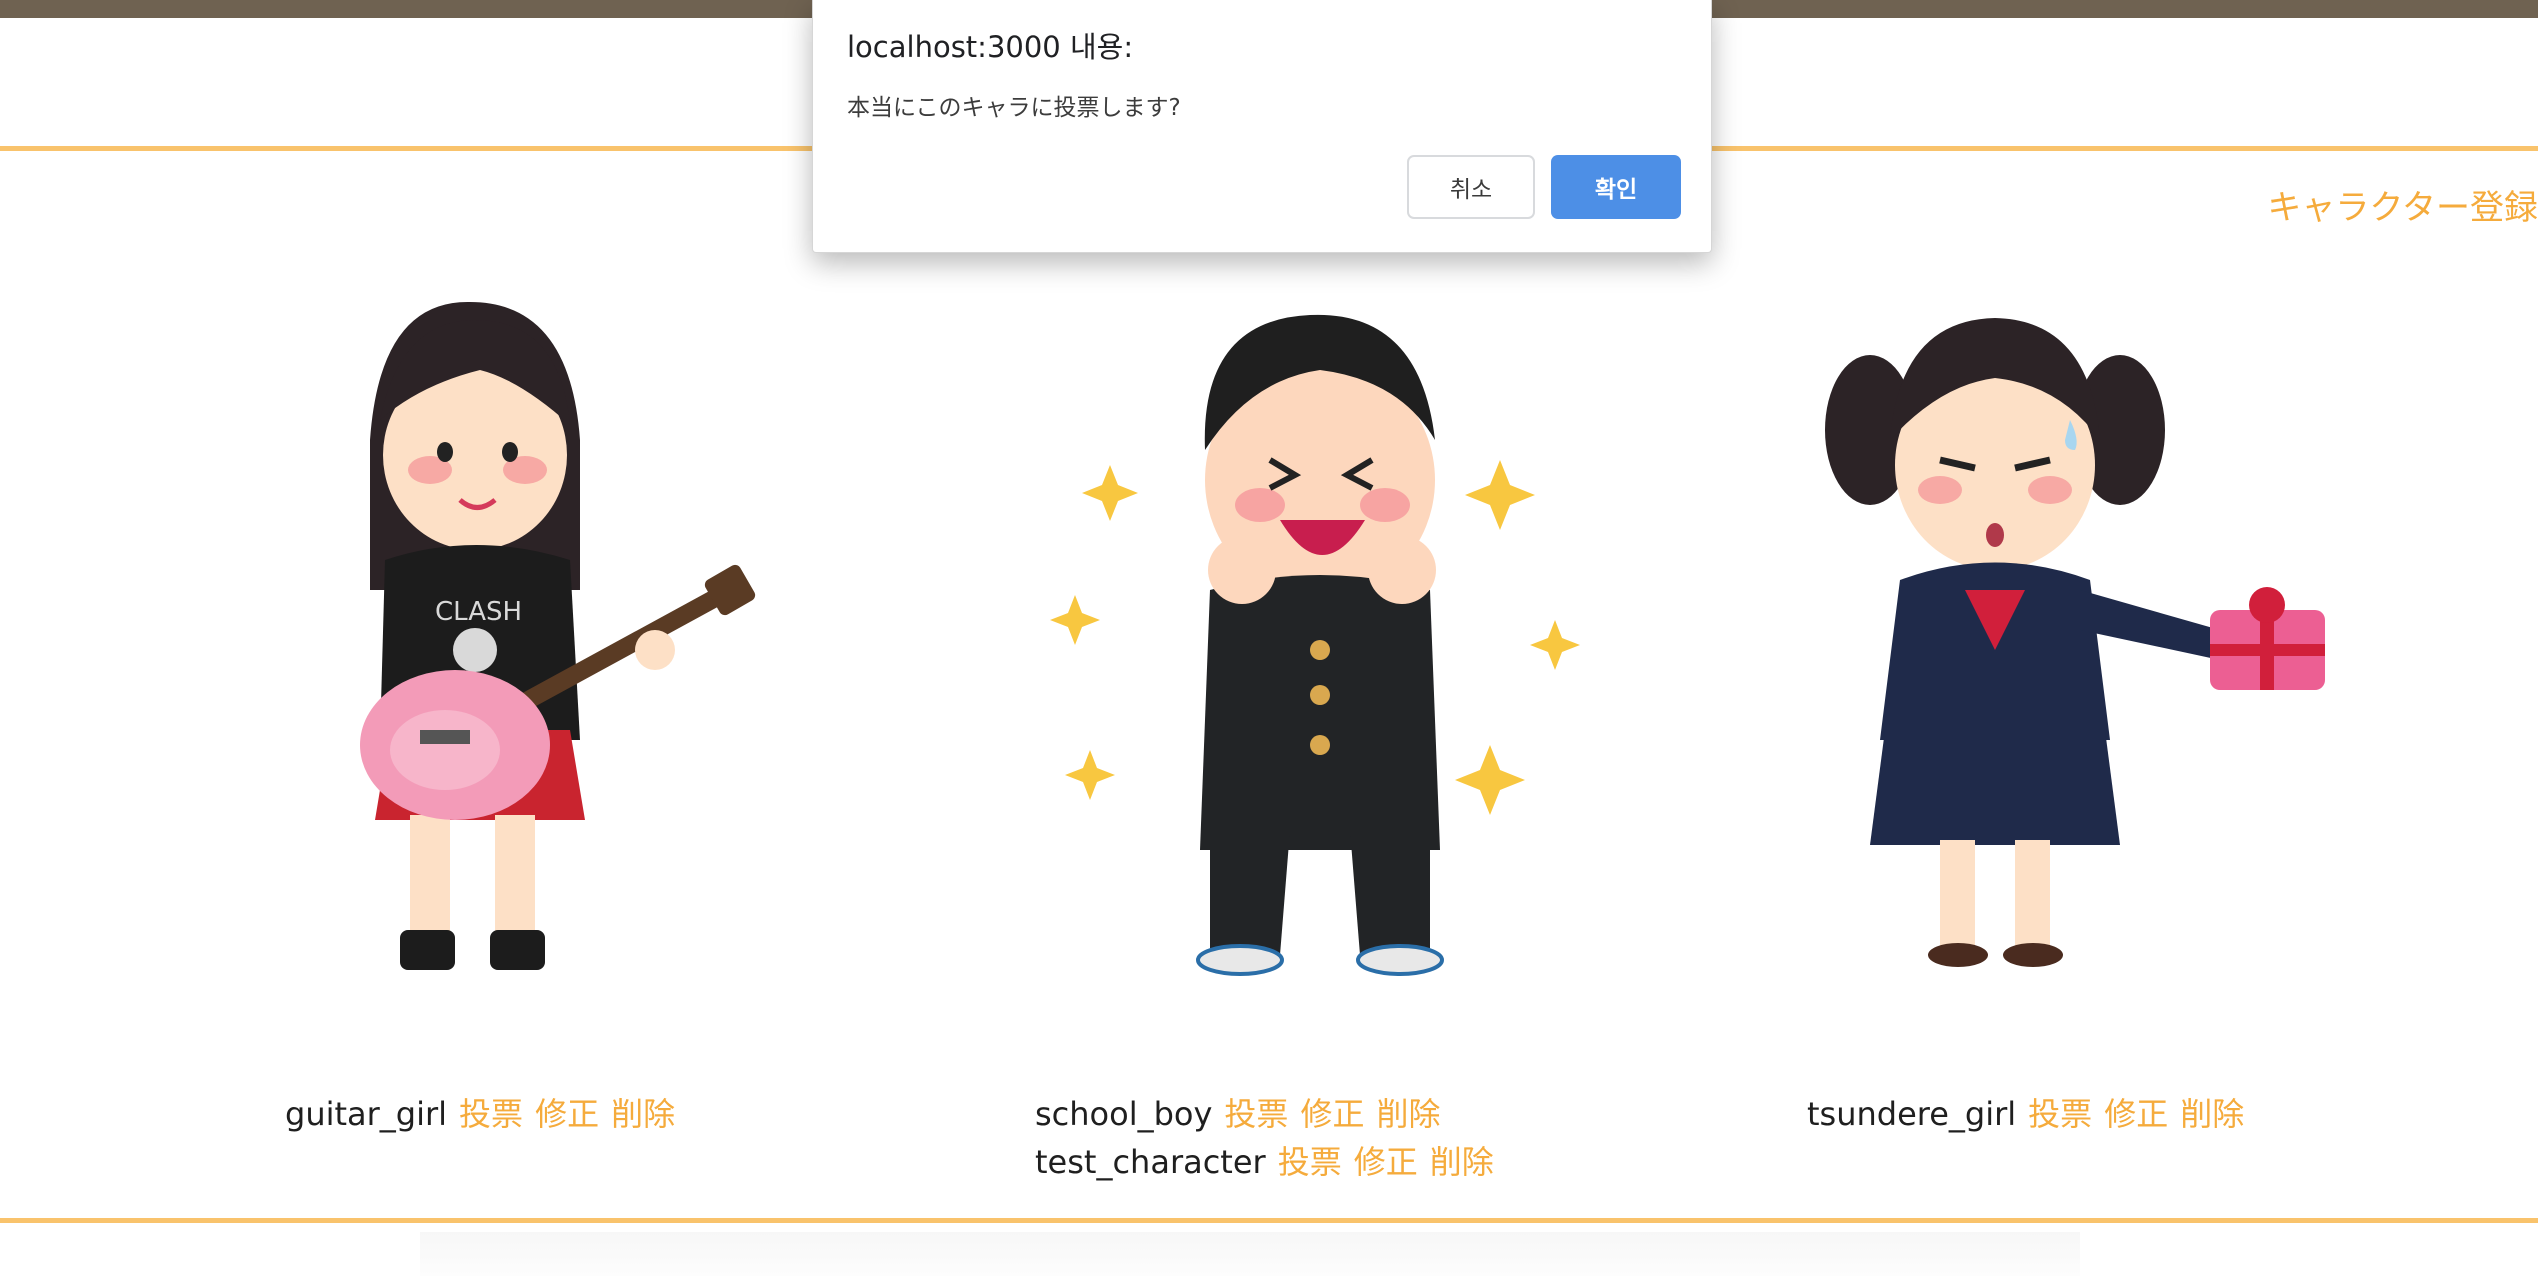 The width and height of the screenshot is (2538, 1276). What do you see at coordinates (990, 47) in the screenshot?
I see `dialog-title: localhost:3000 내용:` at bounding box center [990, 47].